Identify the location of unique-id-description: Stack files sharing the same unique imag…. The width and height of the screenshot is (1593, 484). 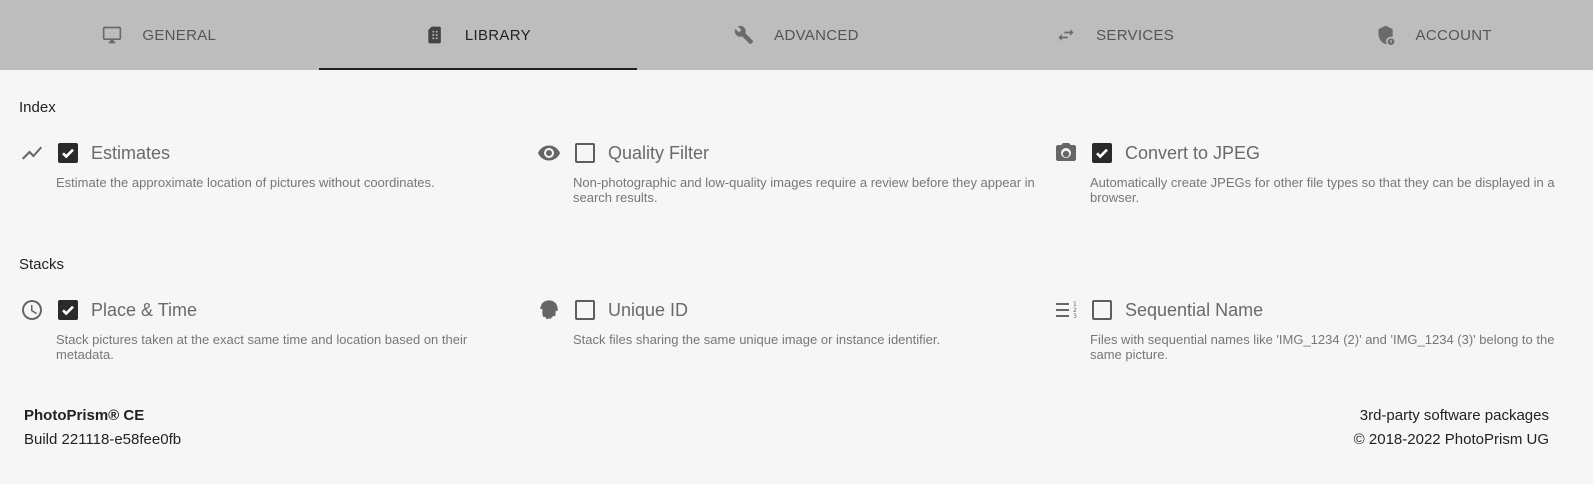
(757, 339).